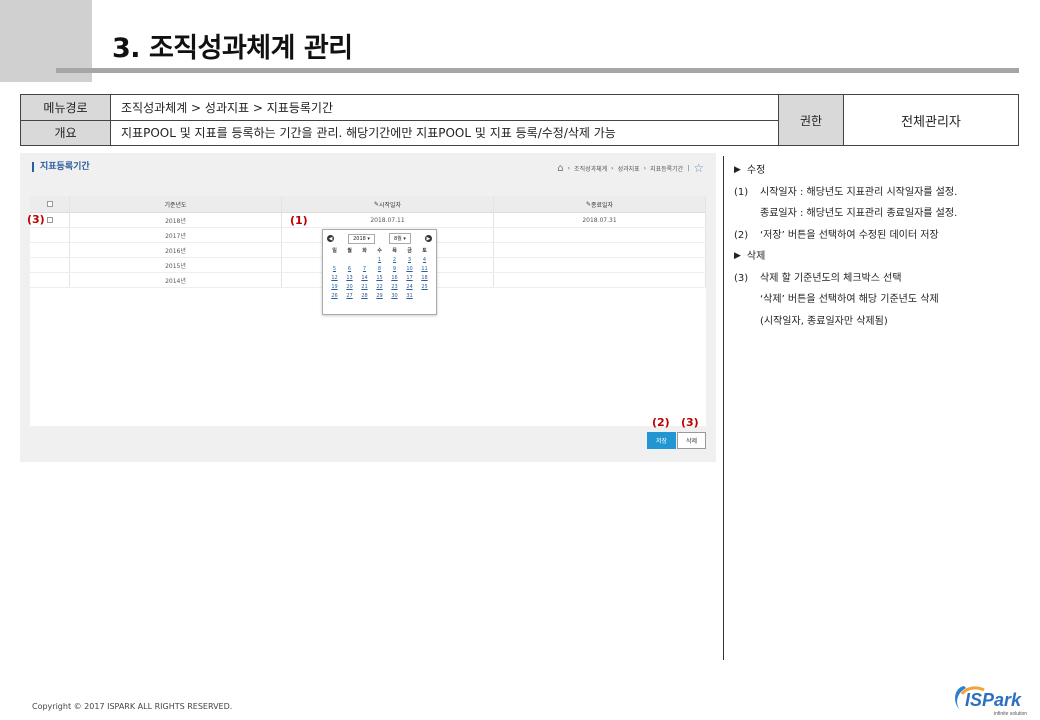 Image resolution: width=1040 pixels, height=720 pixels. I want to click on calendar-day: 24, so click(409, 287).